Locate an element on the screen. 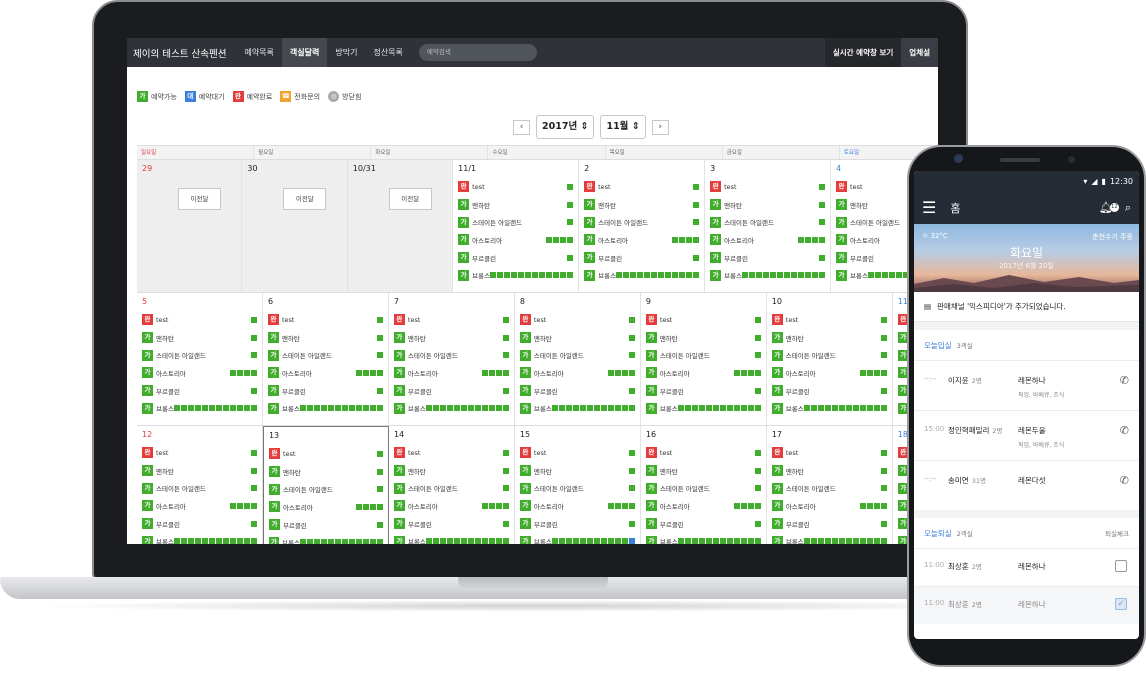  notification-button: 🔔︎ 12 is located at coordinates (1109, 207).